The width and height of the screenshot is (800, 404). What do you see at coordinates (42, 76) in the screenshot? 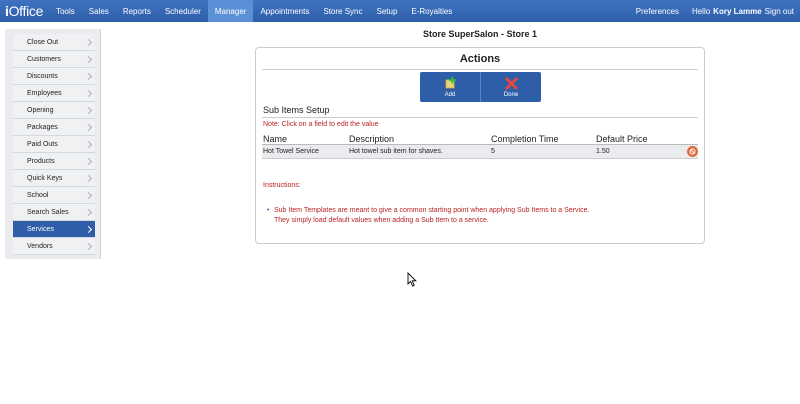
I see `sidebar-item-label: Discounts` at bounding box center [42, 76].